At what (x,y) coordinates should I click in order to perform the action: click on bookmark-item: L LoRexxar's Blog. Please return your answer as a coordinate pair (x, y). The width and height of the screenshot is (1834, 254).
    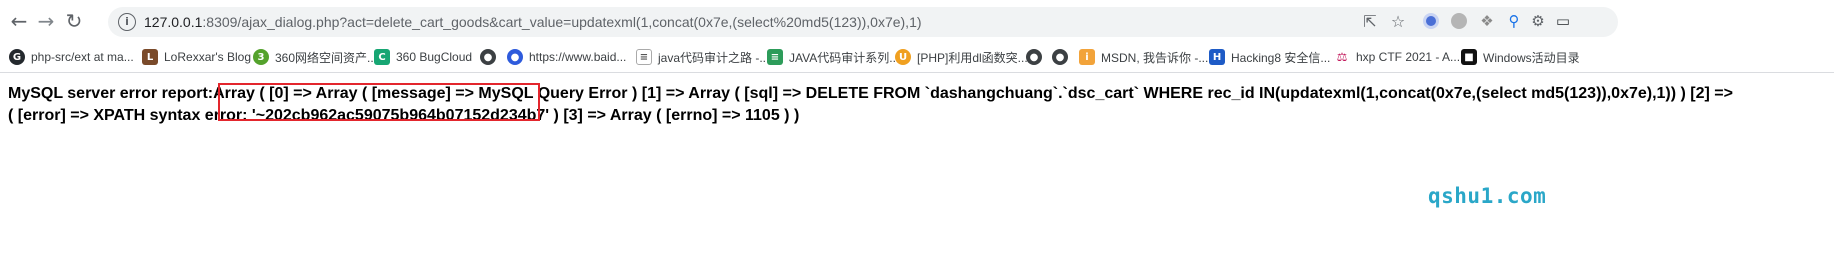
    Looking at the image, I should click on (196, 57).